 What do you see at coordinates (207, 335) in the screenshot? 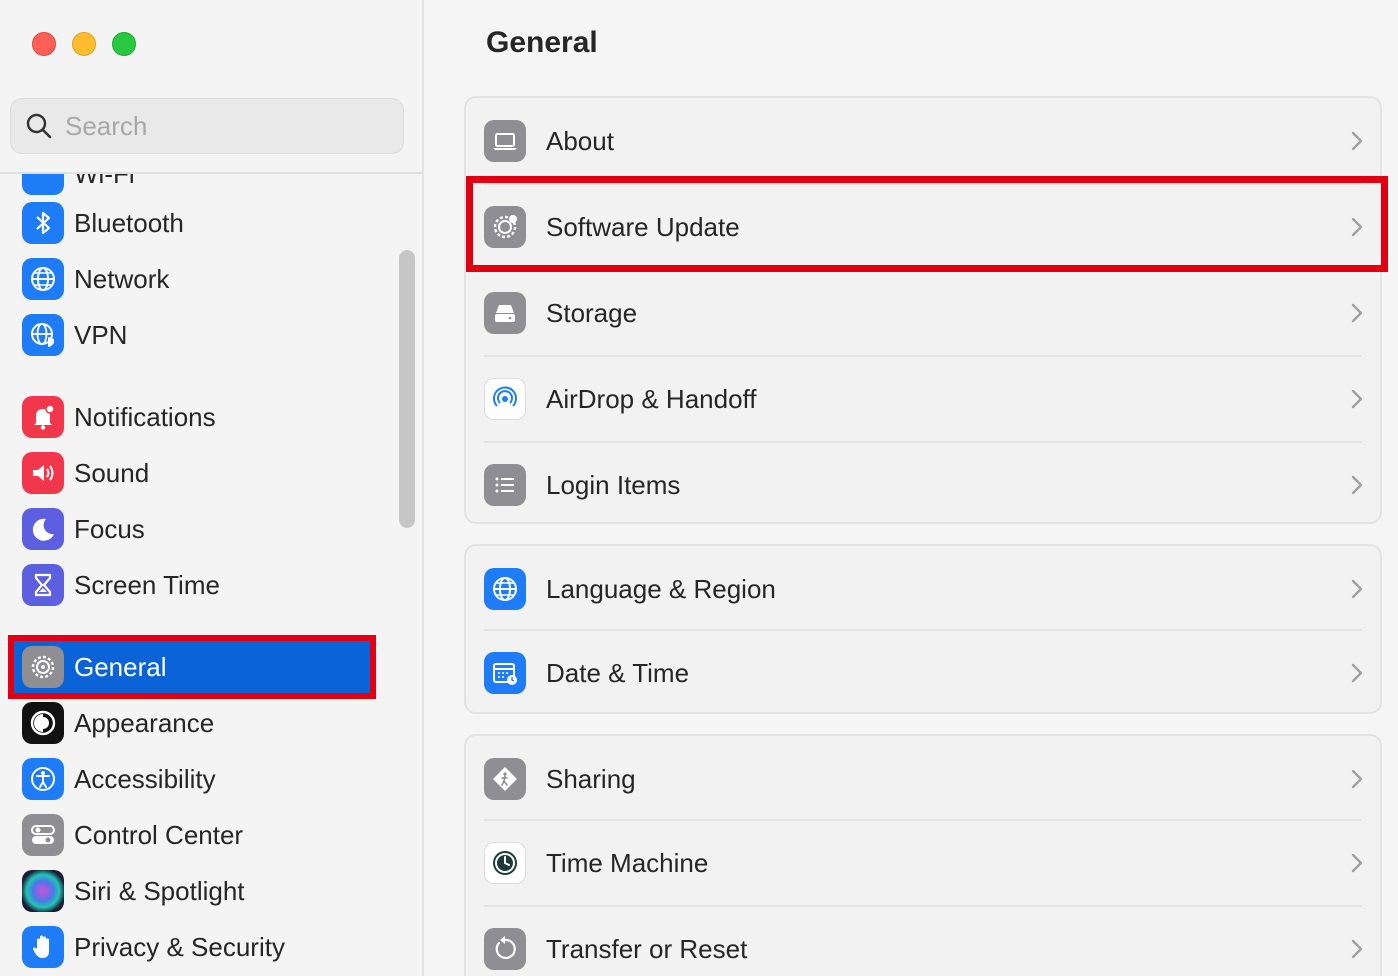
I see `sidebar-item-vpn: VPN` at bounding box center [207, 335].